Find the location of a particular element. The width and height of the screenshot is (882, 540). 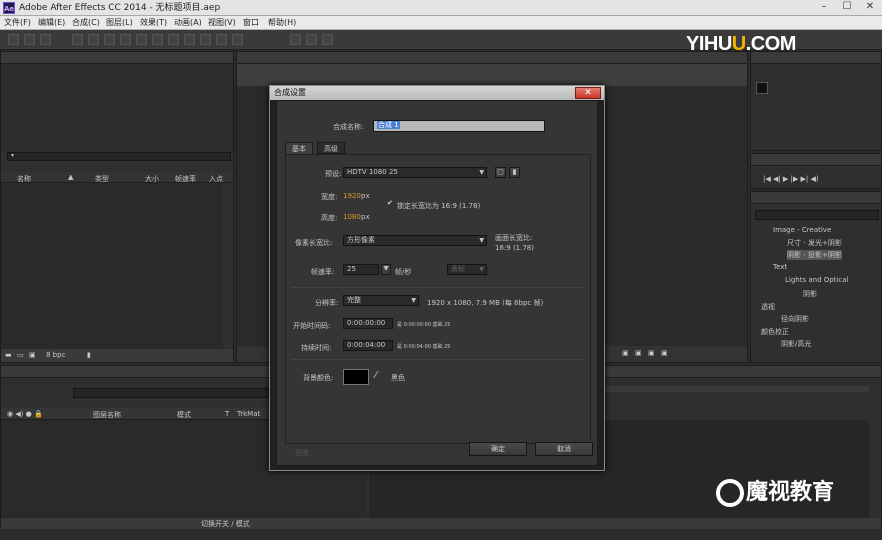

new-folder-icon: ▭ is located at coordinates (20, 355).